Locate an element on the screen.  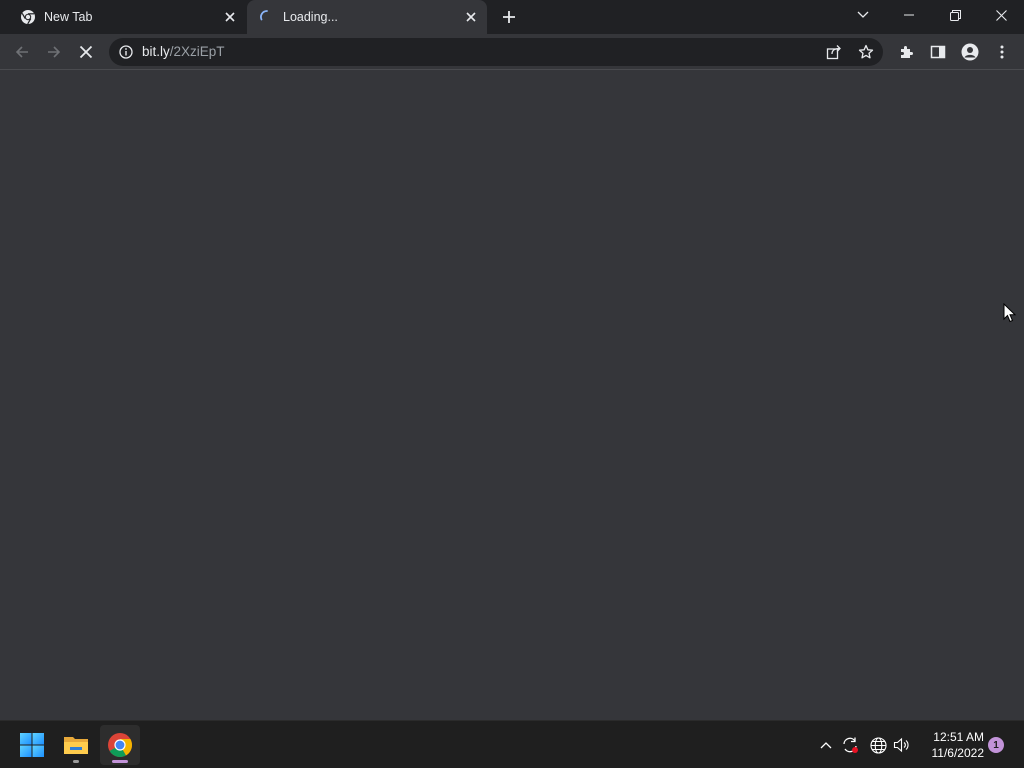
chrome-taskbar-button is located at coordinates (120, 745).